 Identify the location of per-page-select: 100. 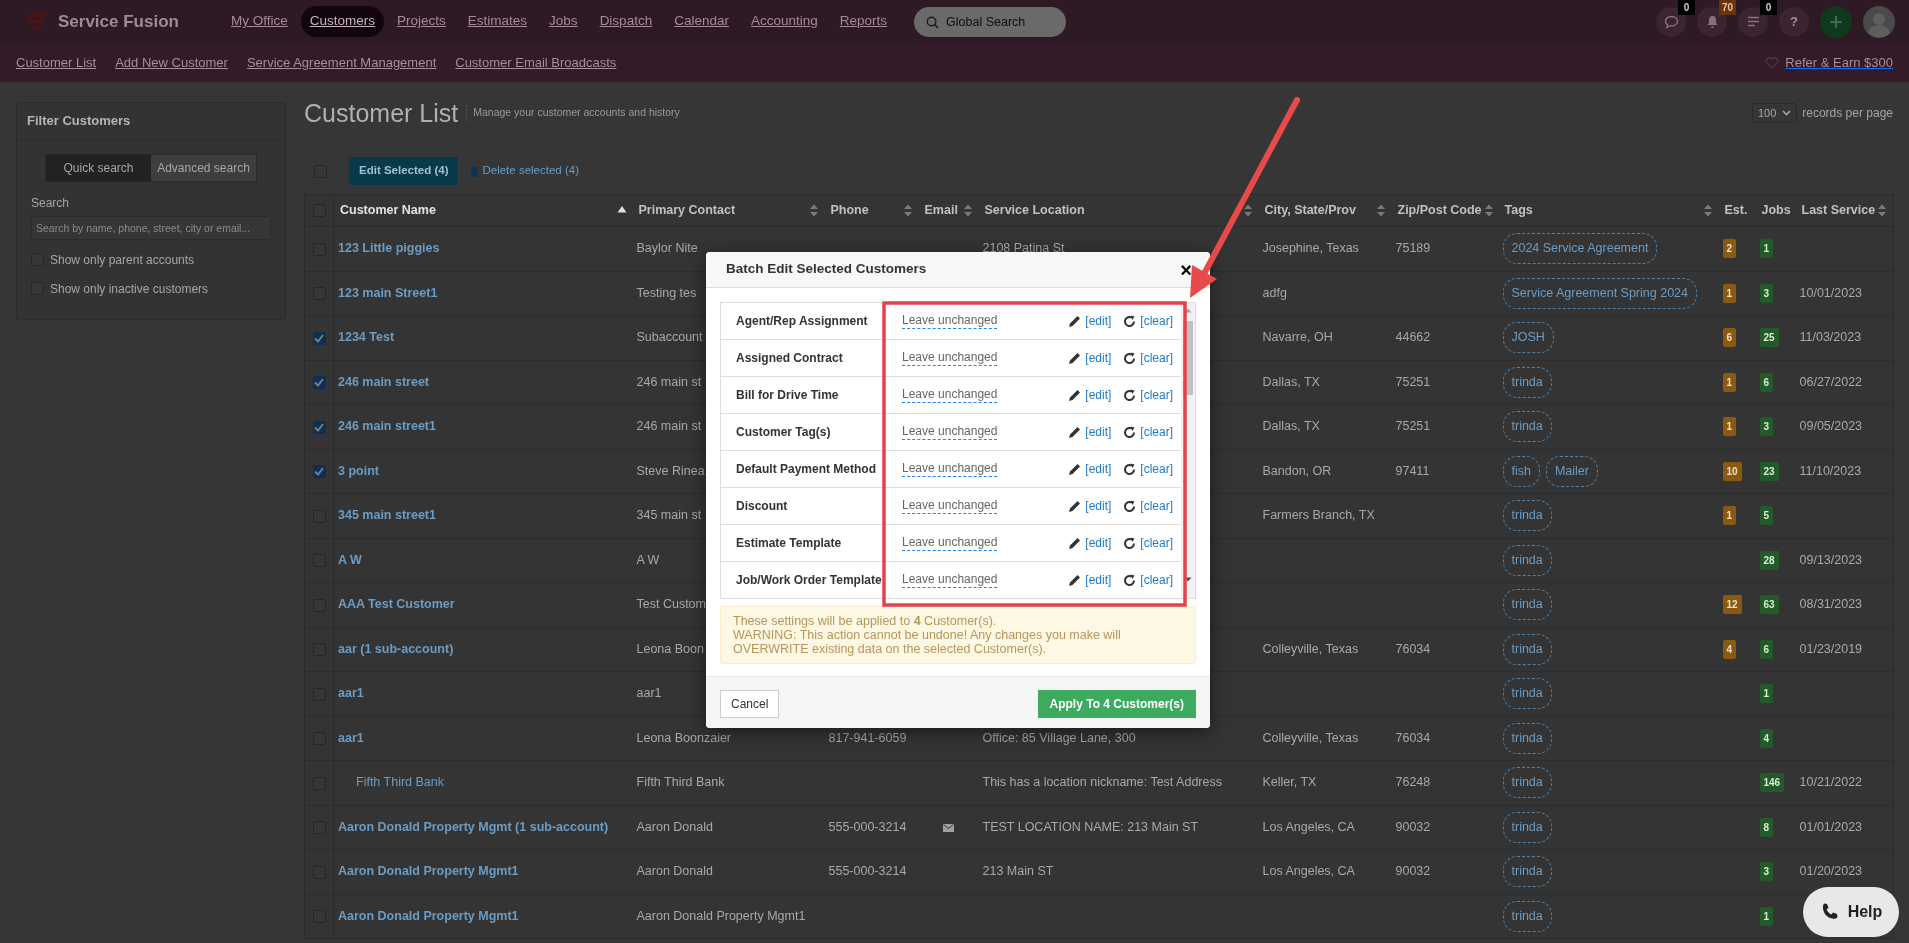
(1774, 113).